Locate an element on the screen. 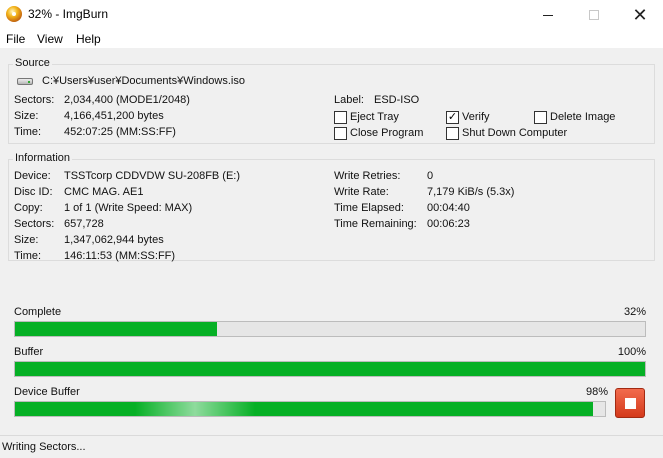  buffer-progress-fill is located at coordinates (330, 369).